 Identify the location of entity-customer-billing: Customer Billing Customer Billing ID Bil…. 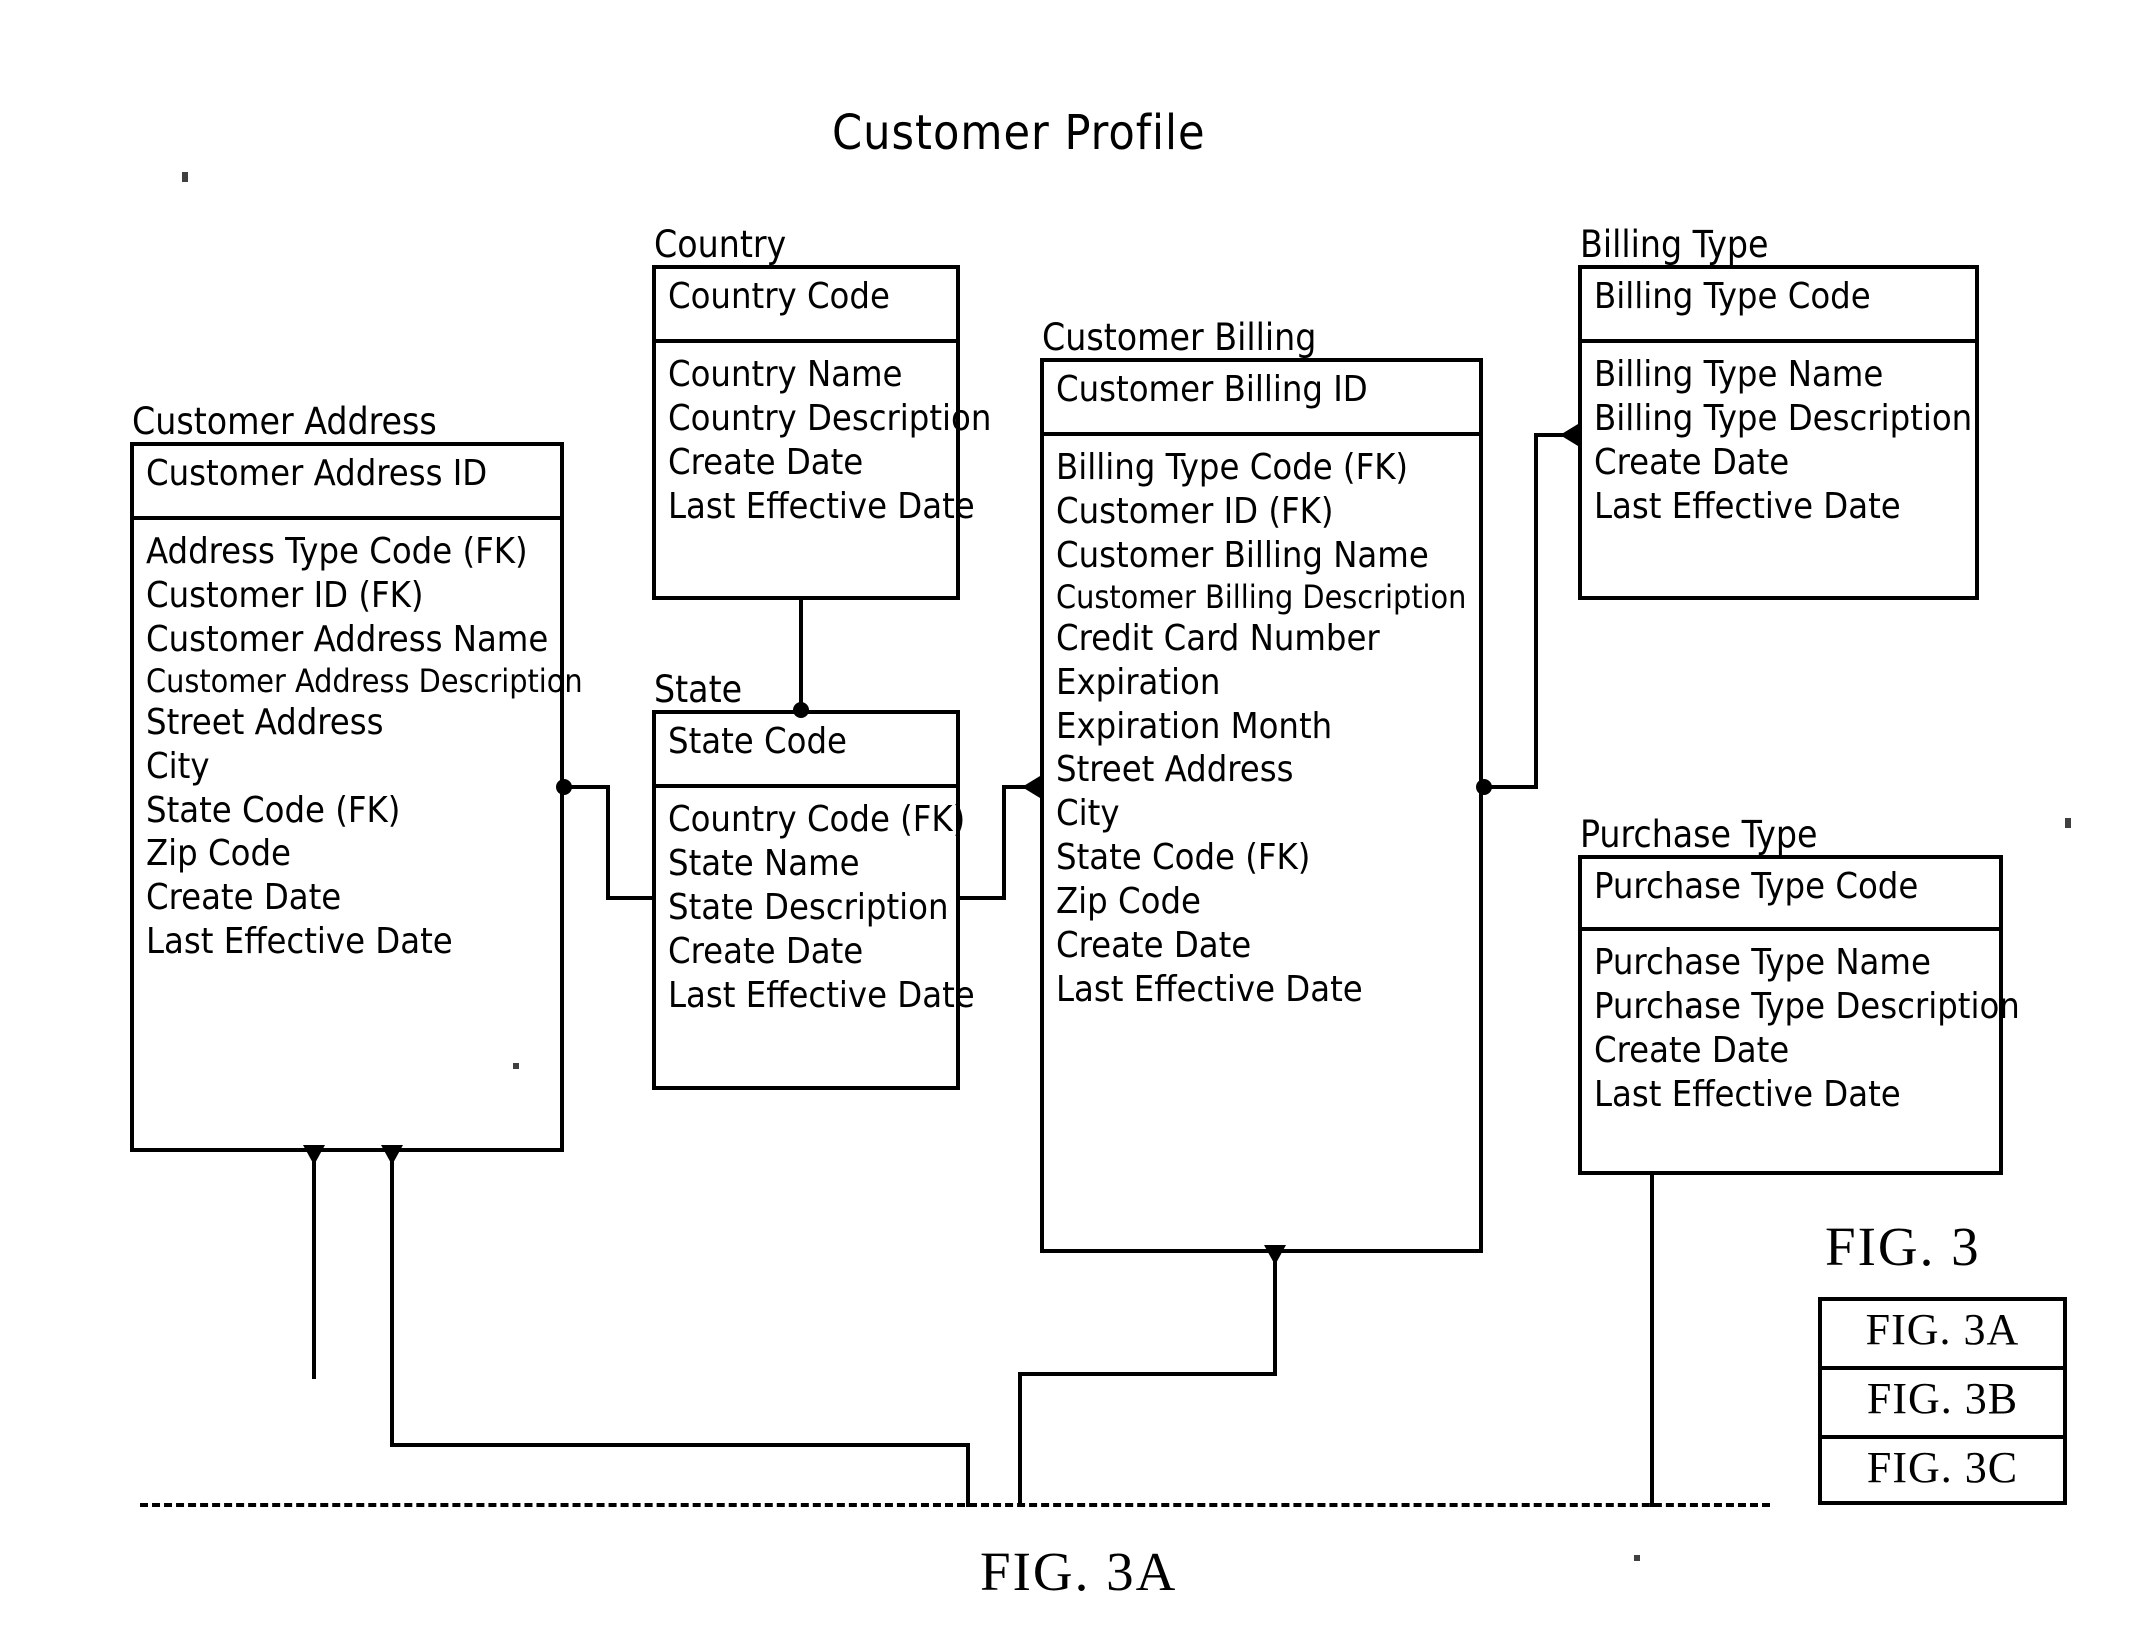
(1261, 786).